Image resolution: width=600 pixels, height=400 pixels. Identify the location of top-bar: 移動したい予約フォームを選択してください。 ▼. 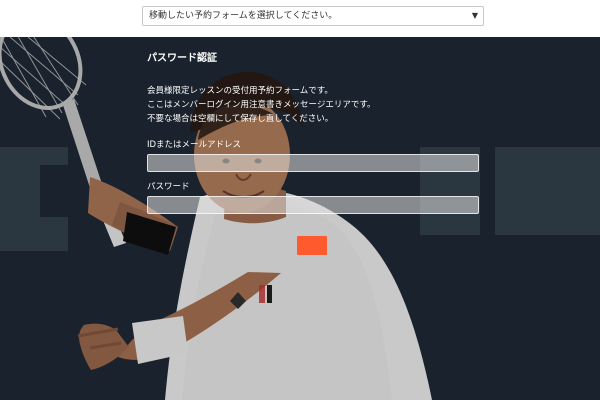
(300, 18).